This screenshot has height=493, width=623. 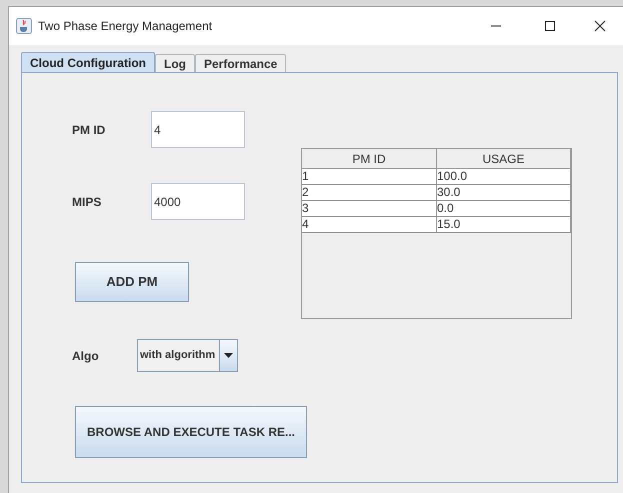 What do you see at coordinates (369, 159) in the screenshot?
I see `column-header: PM ID` at bounding box center [369, 159].